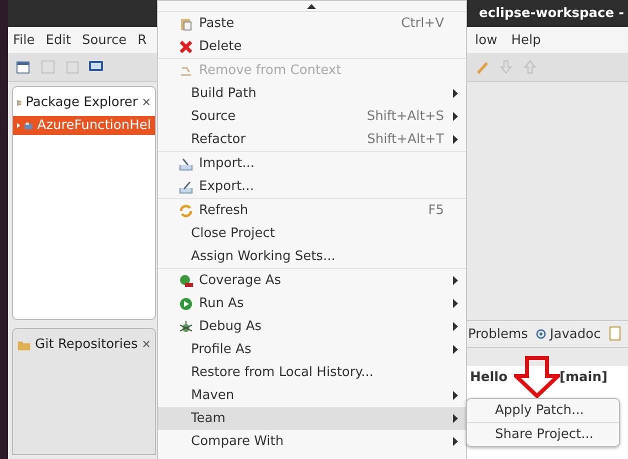 The image size is (628, 459). What do you see at coordinates (530, 67) in the screenshot?
I see `up-icon` at bounding box center [530, 67].